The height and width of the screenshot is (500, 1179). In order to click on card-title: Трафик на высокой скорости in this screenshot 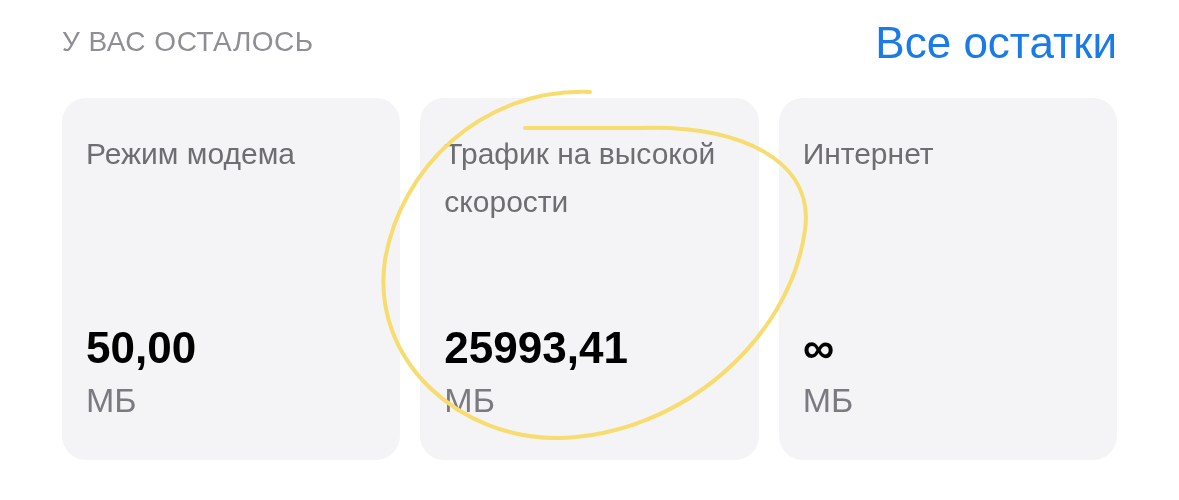, I will do `click(580, 178)`.